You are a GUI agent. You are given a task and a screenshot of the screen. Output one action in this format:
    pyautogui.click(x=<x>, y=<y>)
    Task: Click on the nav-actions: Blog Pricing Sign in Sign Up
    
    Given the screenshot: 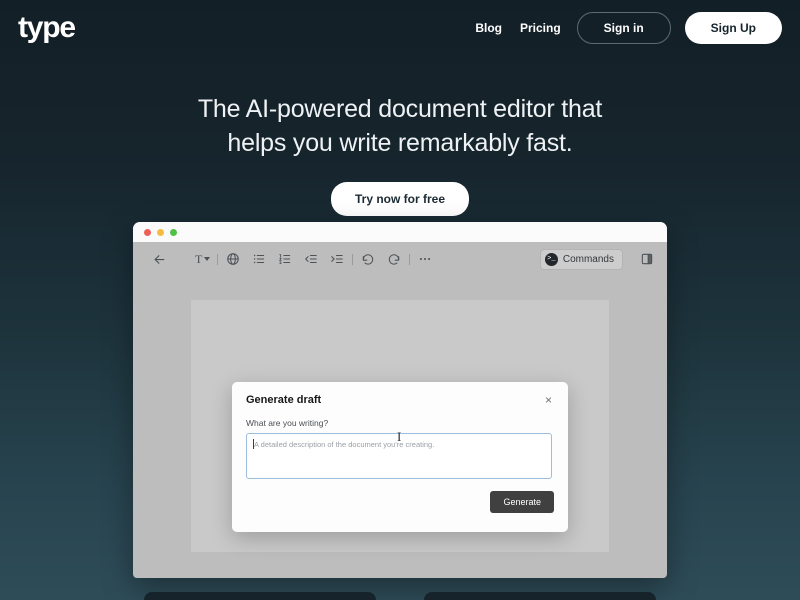 What is the action you would take?
    pyautogui.click(x=628, y=28)
    